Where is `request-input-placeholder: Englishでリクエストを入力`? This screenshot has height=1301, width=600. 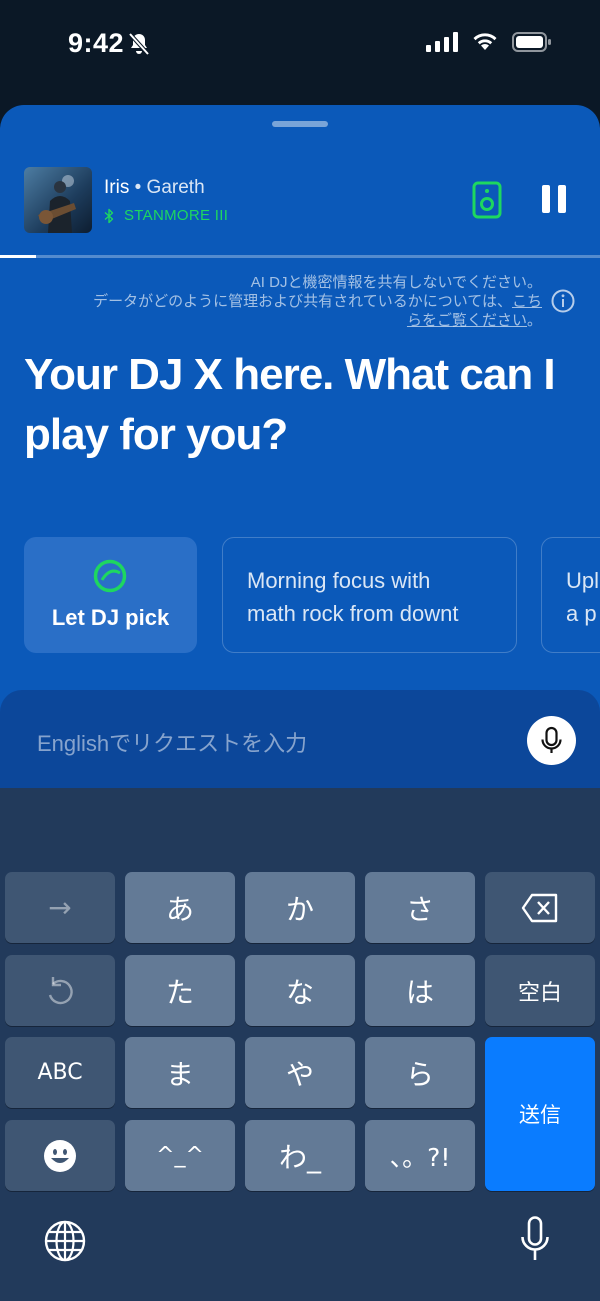 request-input-placeholder: Englishでリクエストを入力 is located at coordinates (172, 743).